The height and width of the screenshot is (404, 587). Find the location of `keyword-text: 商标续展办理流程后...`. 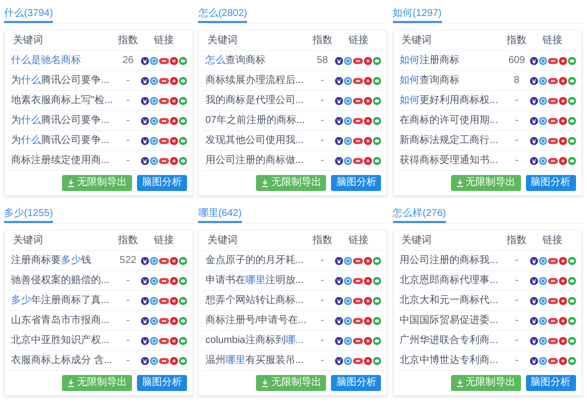

keyword-text: 商标续展办理流程后... is located at coordinates (254, 80).